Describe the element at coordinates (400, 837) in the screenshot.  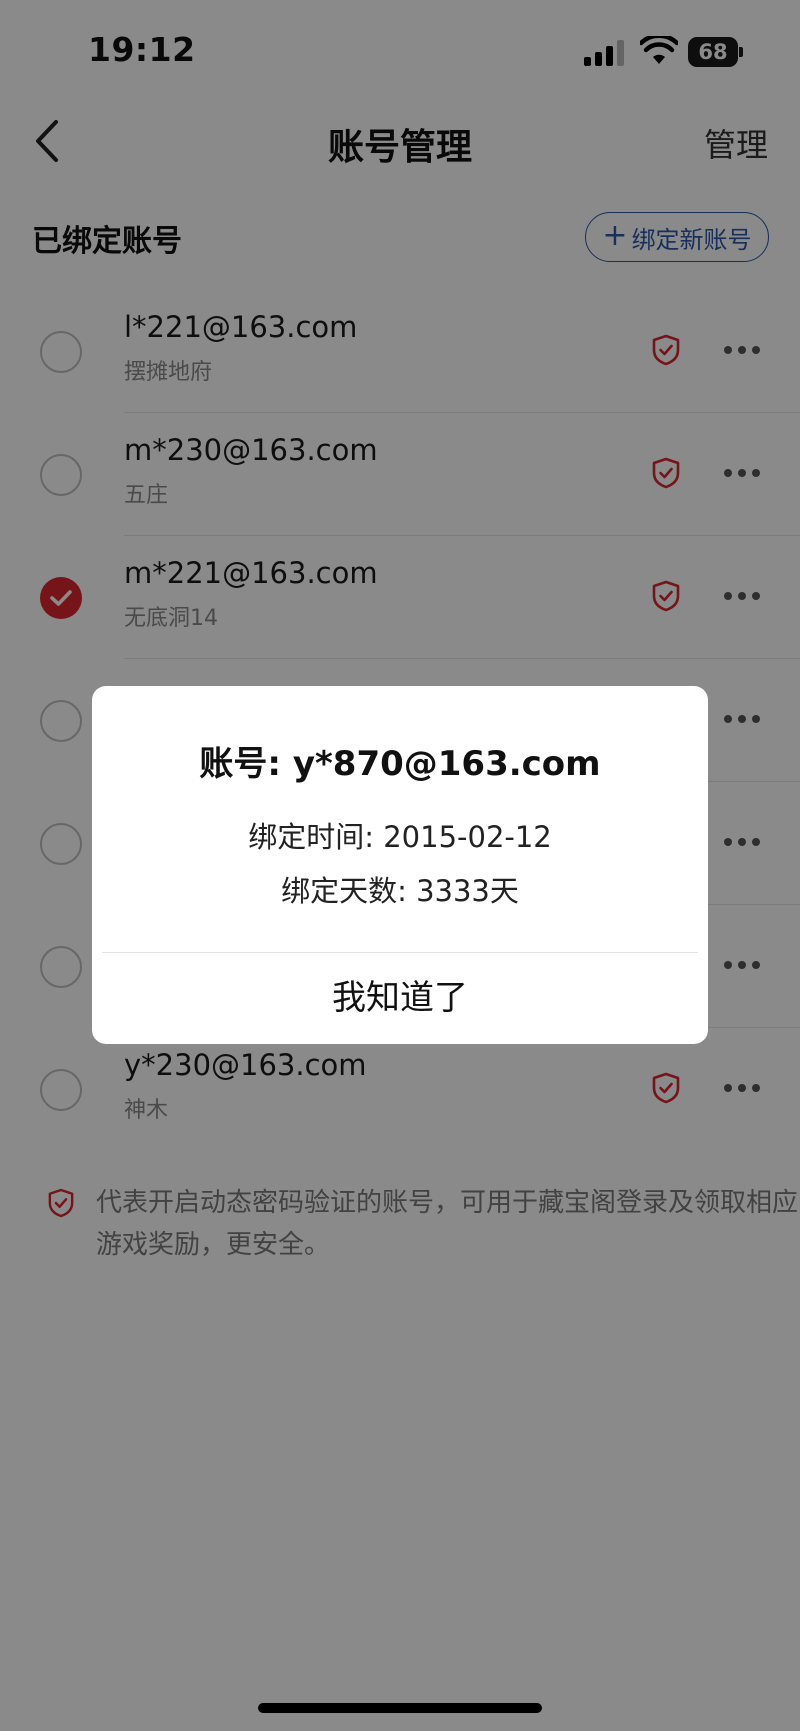
I see `bind-time-text: 绑定时间: 2015-02-12` at that location.